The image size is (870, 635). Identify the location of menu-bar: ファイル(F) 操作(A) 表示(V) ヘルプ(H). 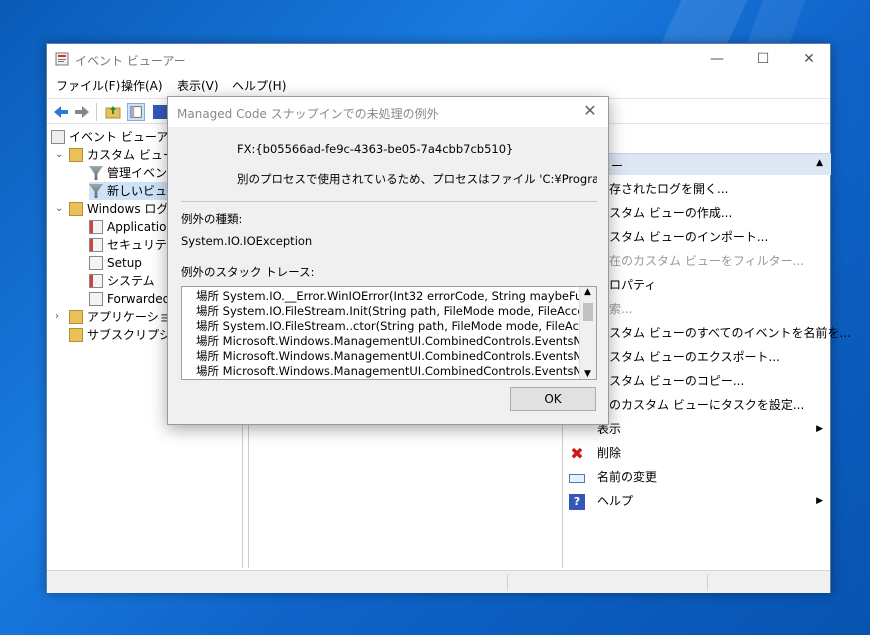
(438, 85).